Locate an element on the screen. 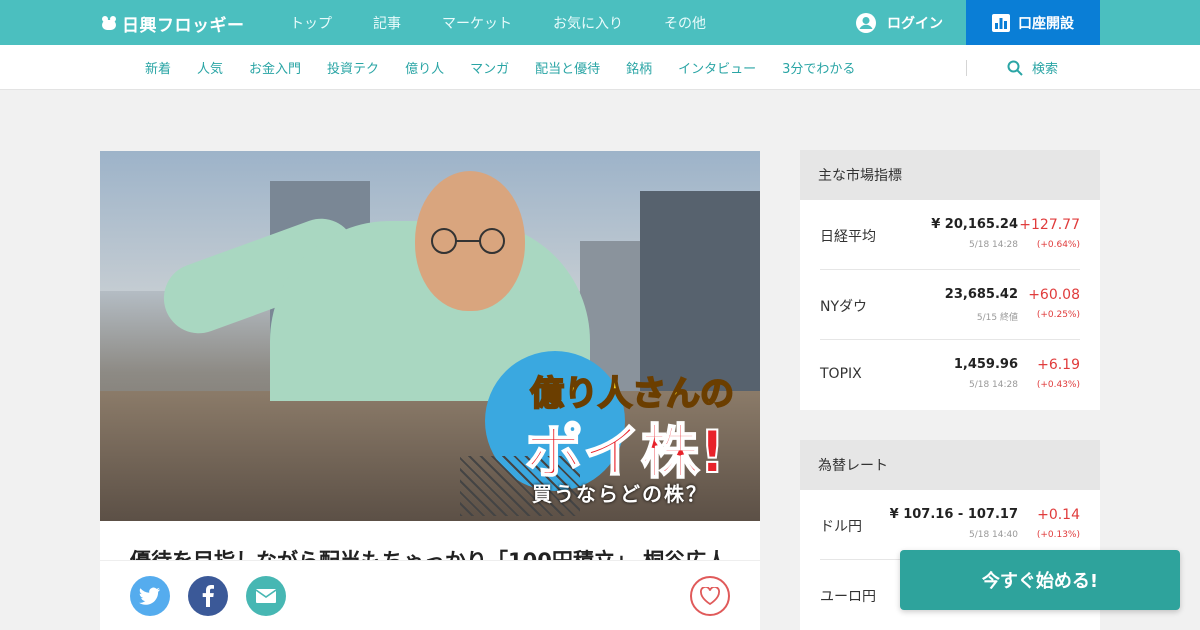  login-label: ログイン is located at coordinates (915, 23).